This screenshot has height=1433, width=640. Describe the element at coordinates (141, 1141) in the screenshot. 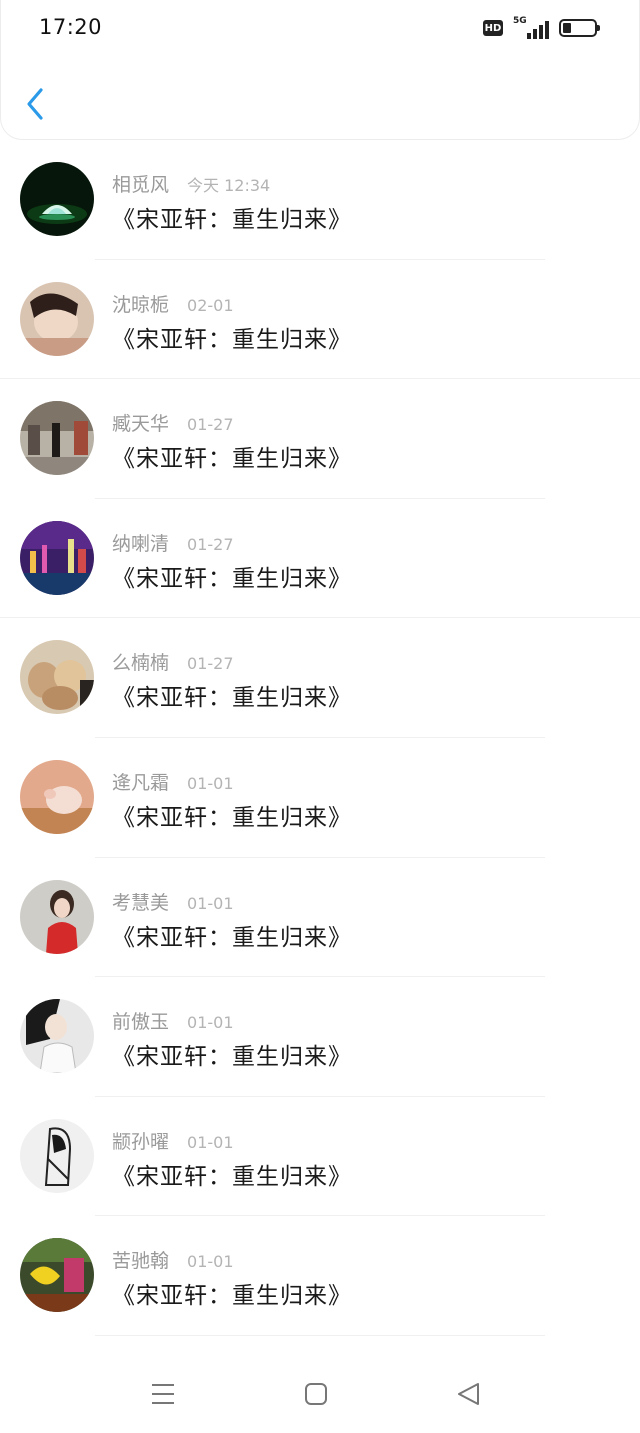

I see `contact-name: 颛孙曜` at that location.